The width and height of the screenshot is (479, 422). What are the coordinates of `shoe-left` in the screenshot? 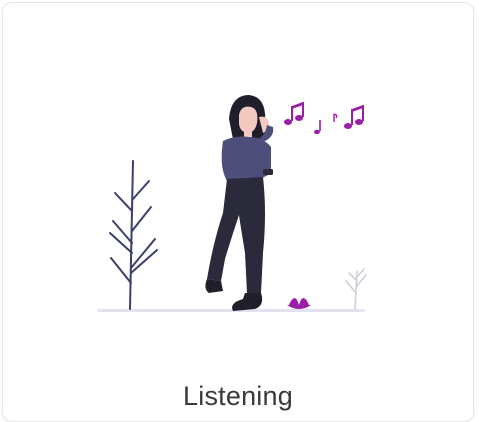 It's located at (214, 286).